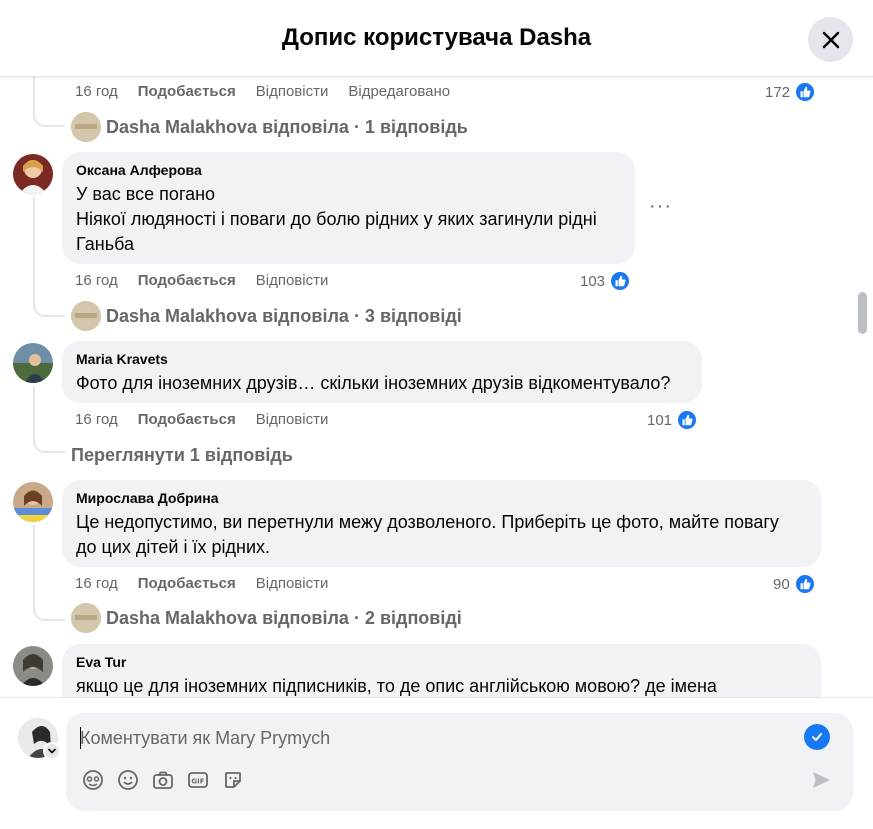  Describe the element at coordinates (348, 170) in the screenshot. I see `comment-author: Оксана Алферова` at that location.